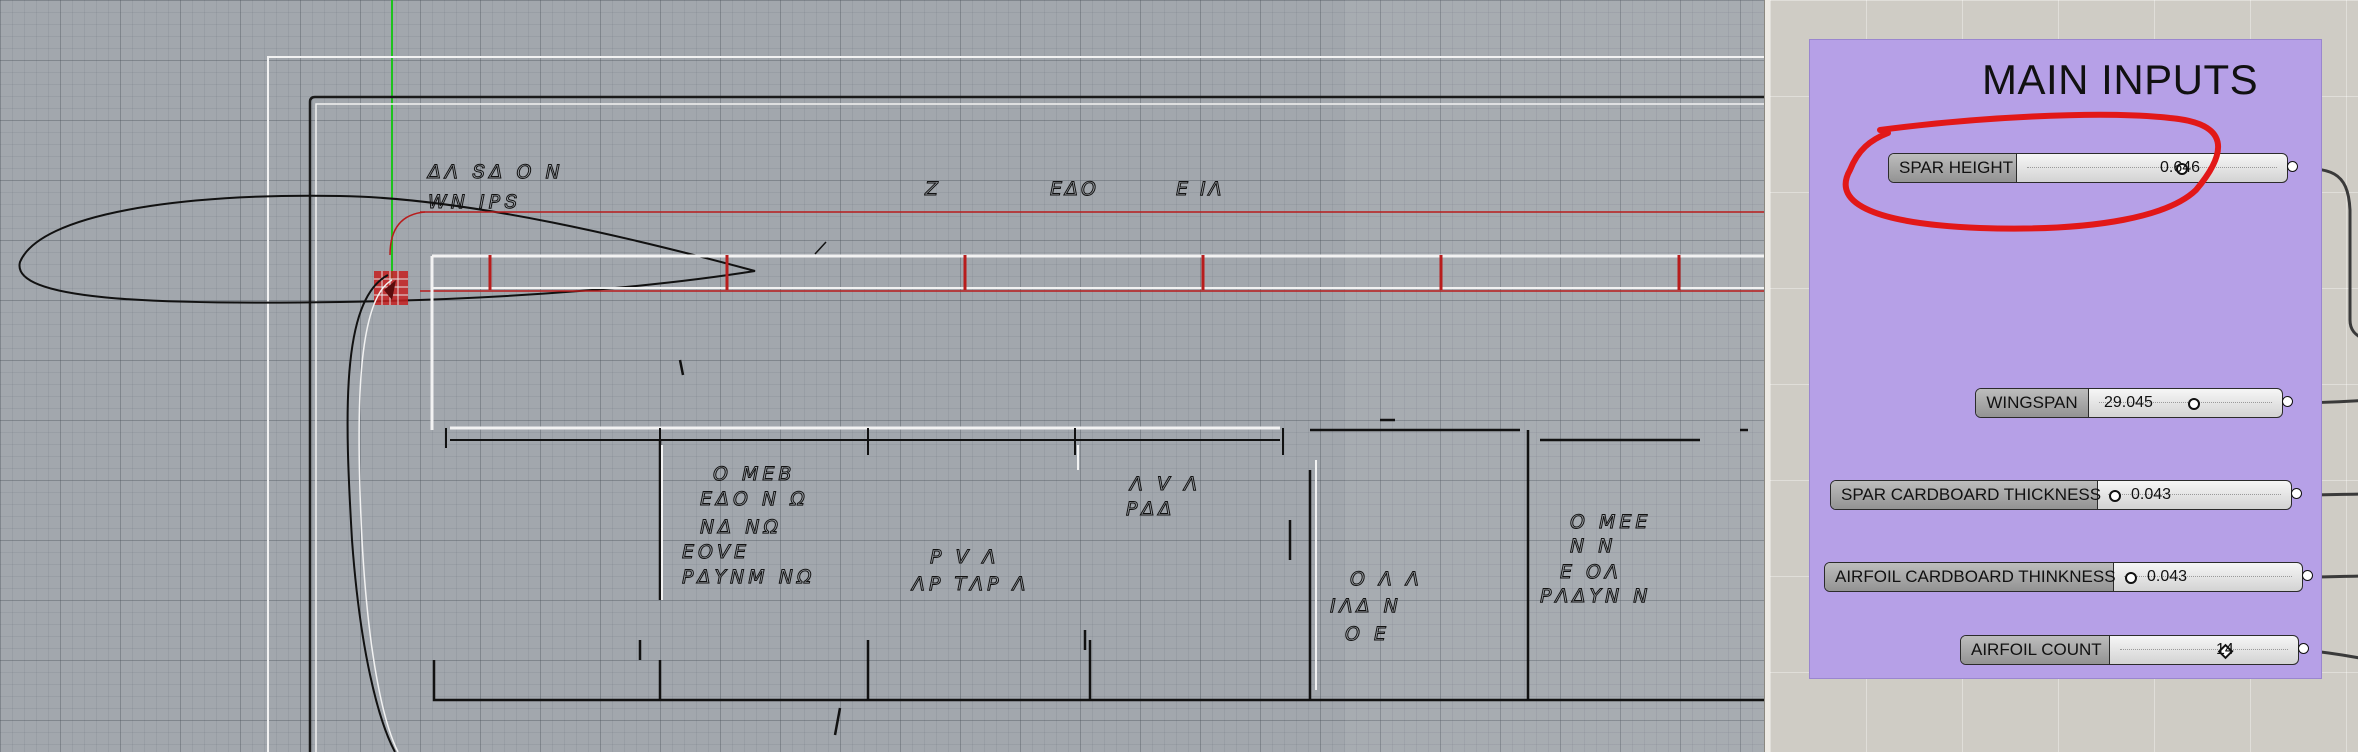 This screenshot has height=752, width=2358. I want to click on layout-bar-marks, so click(864, 441).